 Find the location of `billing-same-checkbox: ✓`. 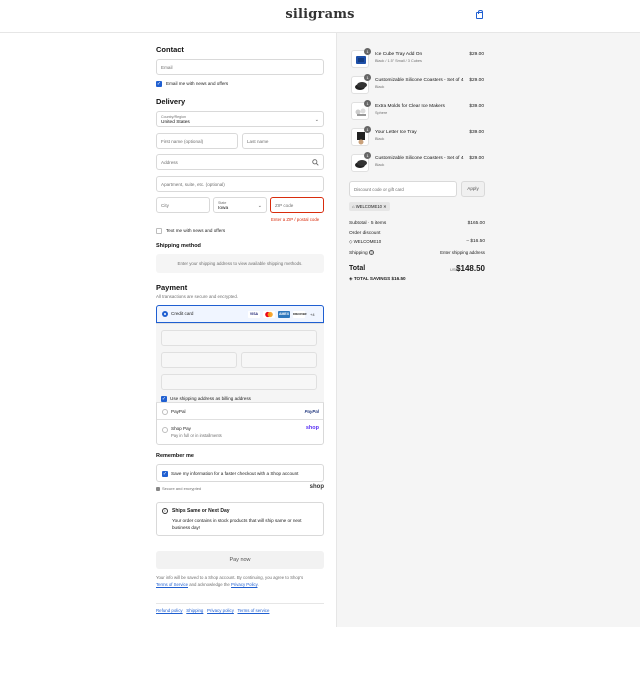

billing-same-checkbox: ✓ is located at coordinates (164, 399).